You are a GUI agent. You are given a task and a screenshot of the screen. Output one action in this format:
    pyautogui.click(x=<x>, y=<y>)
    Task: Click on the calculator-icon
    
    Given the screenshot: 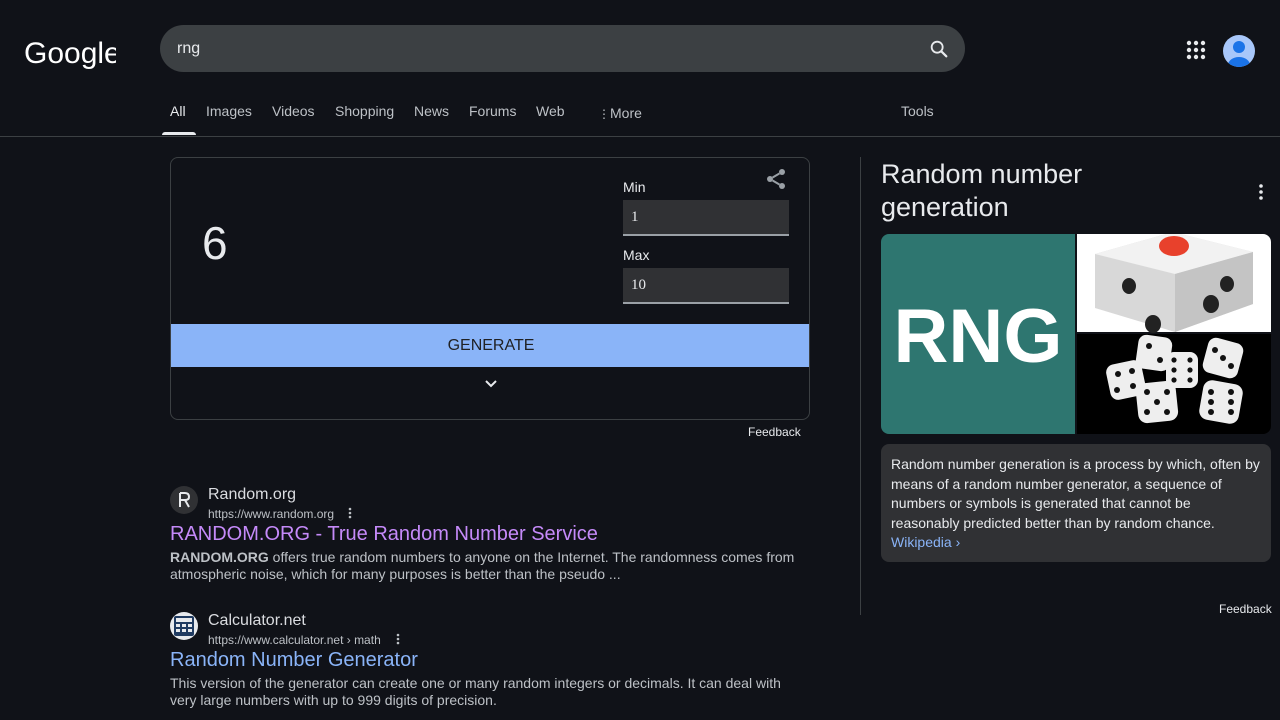 What is the action you would take?
    pyautogui.click(x=184, y=626)
    